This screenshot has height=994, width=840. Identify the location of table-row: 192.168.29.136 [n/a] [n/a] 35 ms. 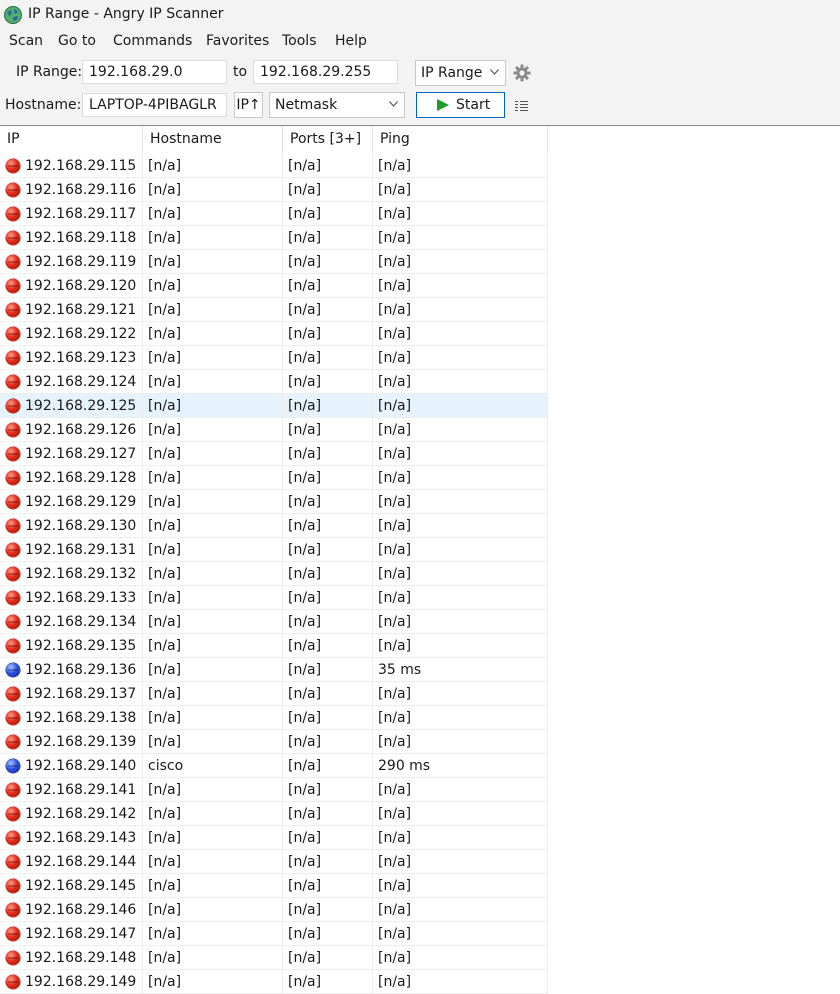
(274, 670).